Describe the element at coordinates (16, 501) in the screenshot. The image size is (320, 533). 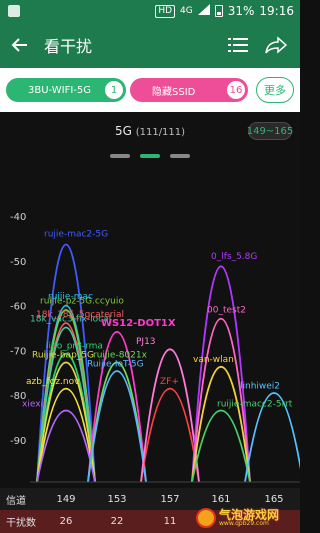
I see `channel-row-label: 信道` at that location.